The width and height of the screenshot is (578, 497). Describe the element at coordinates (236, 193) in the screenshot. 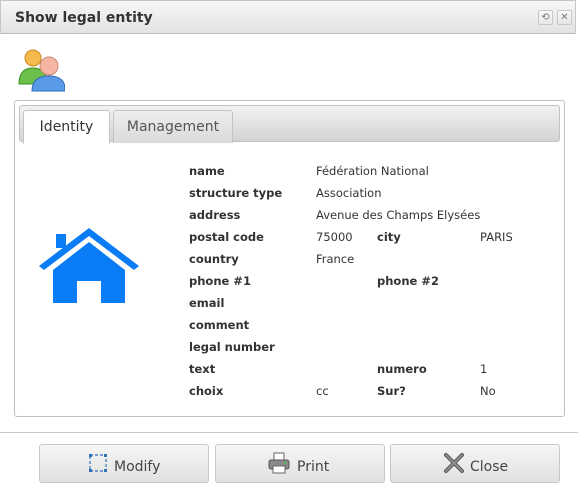

I see `structure-type-label: structure type` at that location.